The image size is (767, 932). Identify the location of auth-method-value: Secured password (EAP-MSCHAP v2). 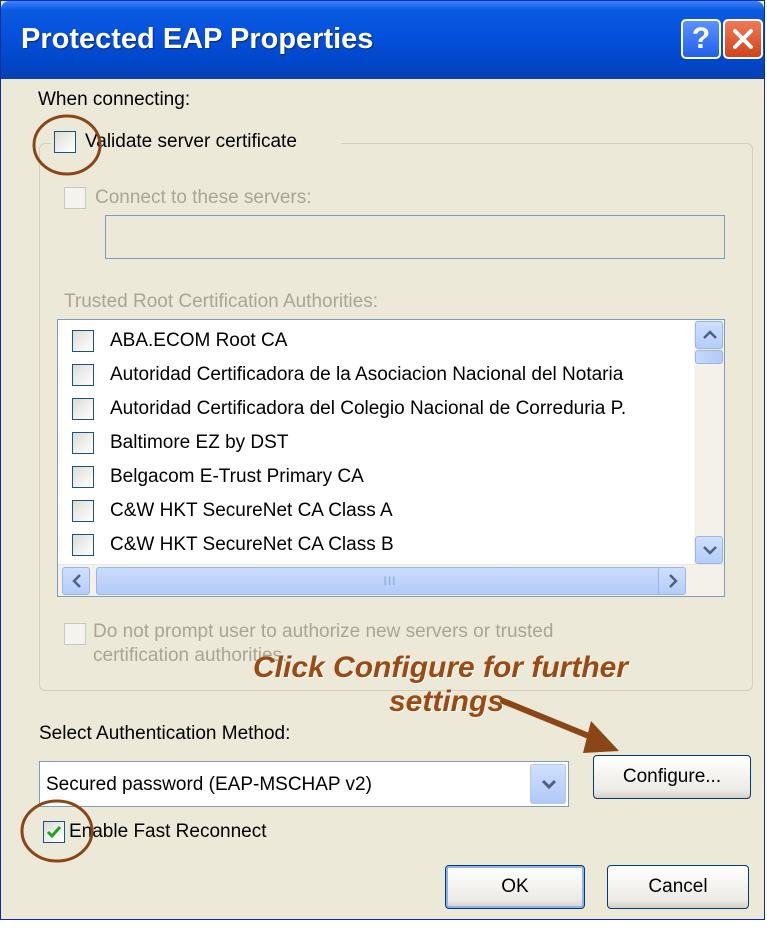
(209, 784).